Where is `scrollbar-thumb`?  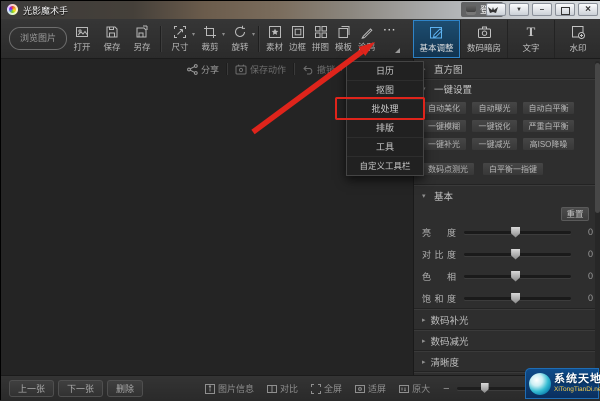 scrollbar-thumb is located at coordinates (597, 138).